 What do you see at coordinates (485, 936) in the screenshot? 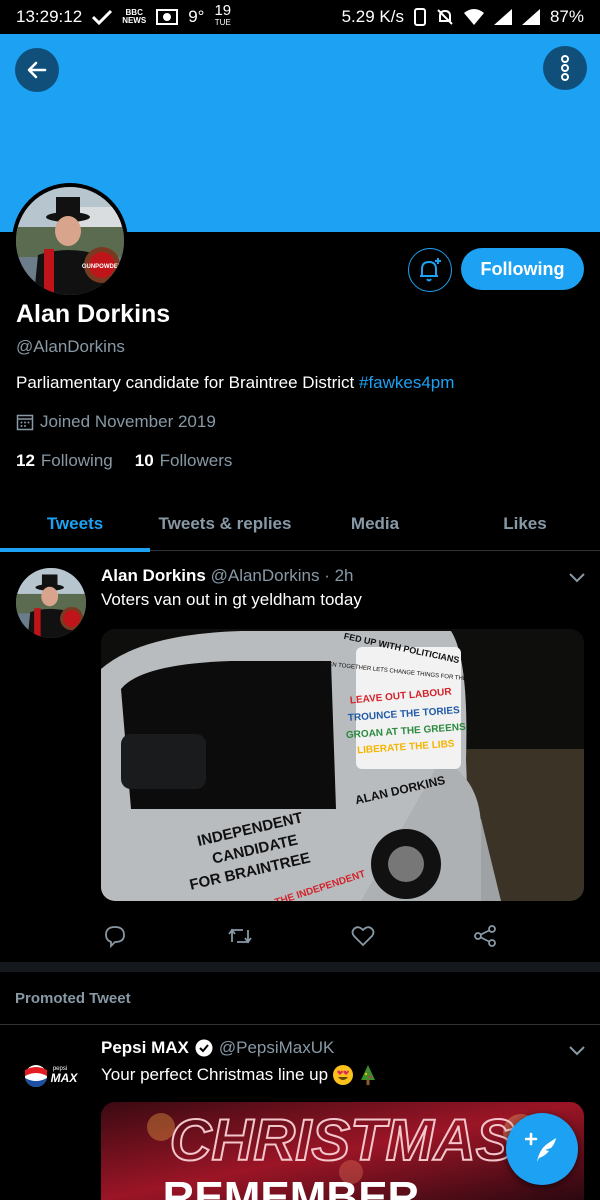
I see `share-icon` at bounding box center [485, 936].